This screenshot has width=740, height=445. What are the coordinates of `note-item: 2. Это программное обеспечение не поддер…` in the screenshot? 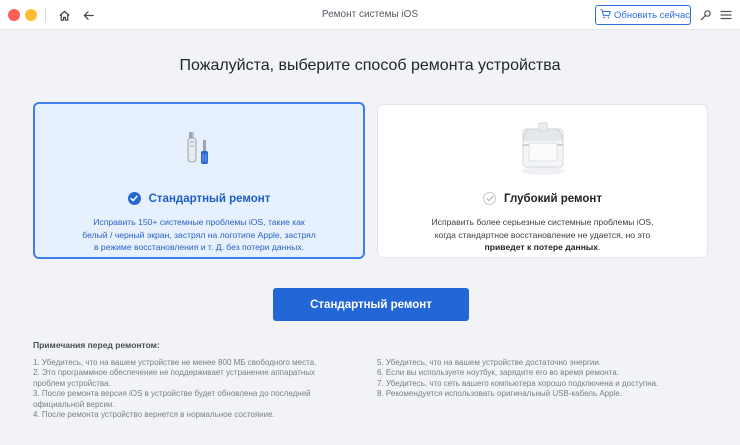 It's located at (174, 373).